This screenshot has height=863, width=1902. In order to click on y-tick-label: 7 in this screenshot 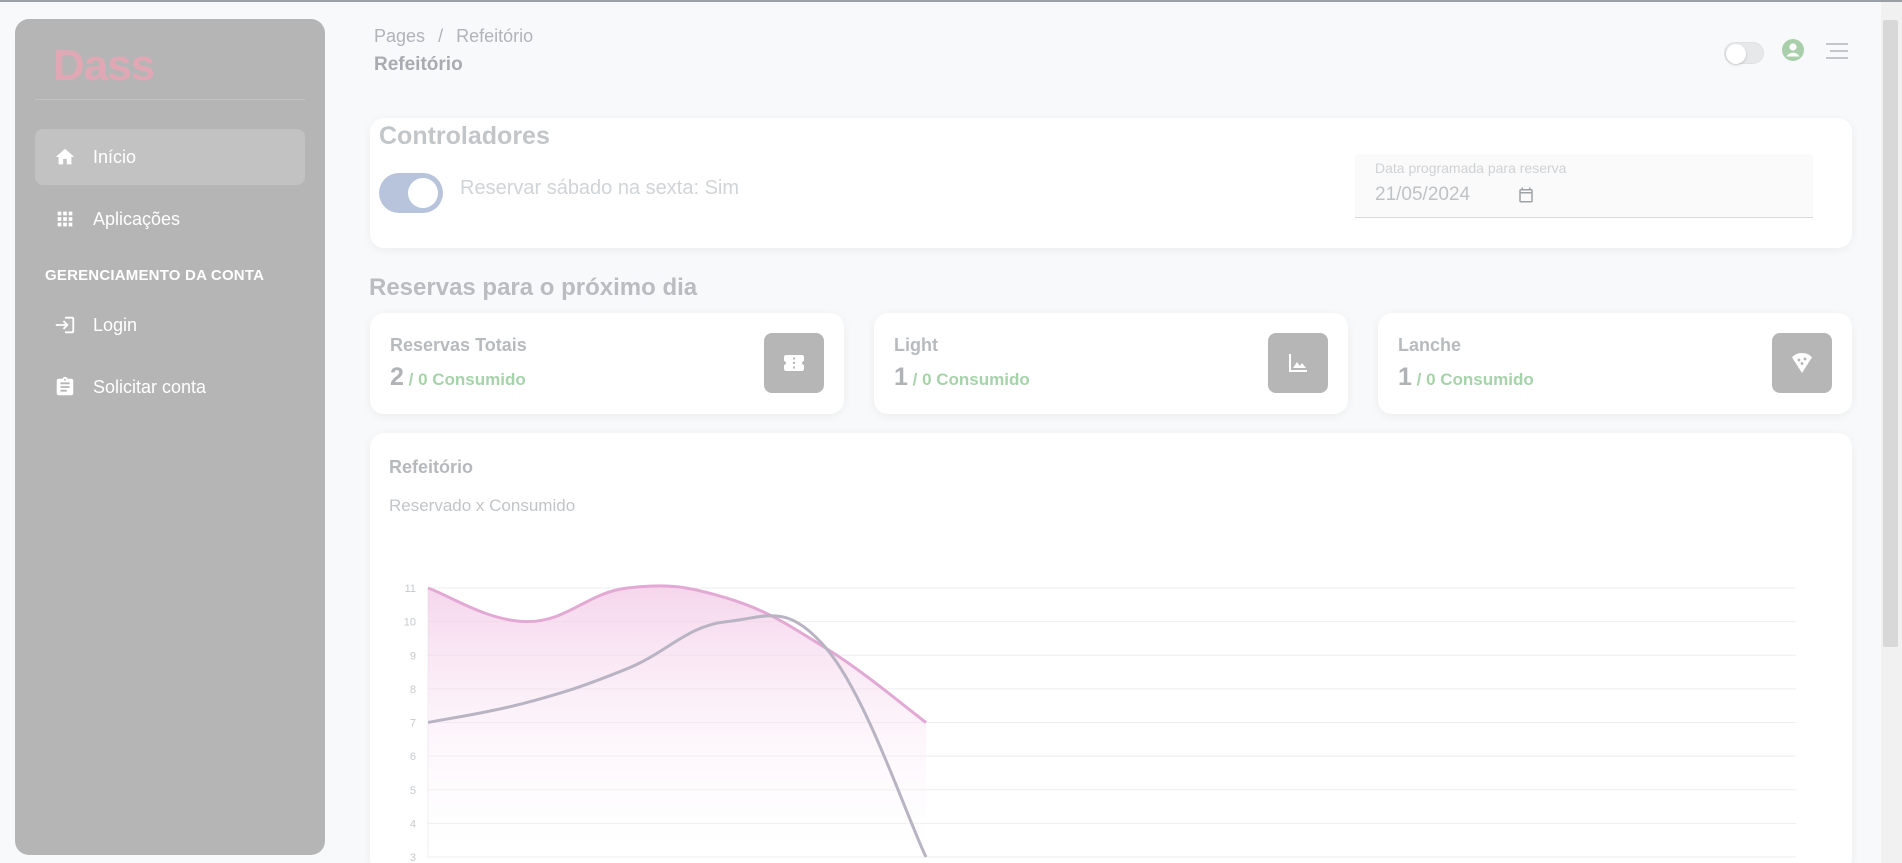, I will do `click(413, 724)`.